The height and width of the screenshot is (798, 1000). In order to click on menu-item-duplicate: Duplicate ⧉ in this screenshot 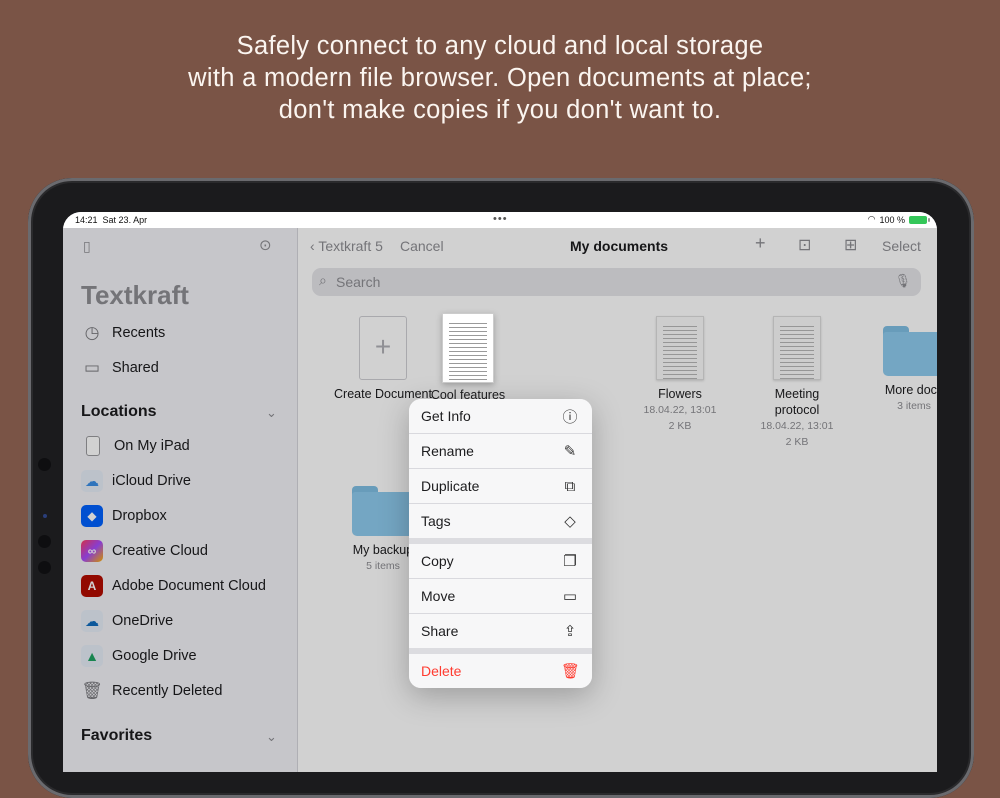, I will do `click(500, 486)`.